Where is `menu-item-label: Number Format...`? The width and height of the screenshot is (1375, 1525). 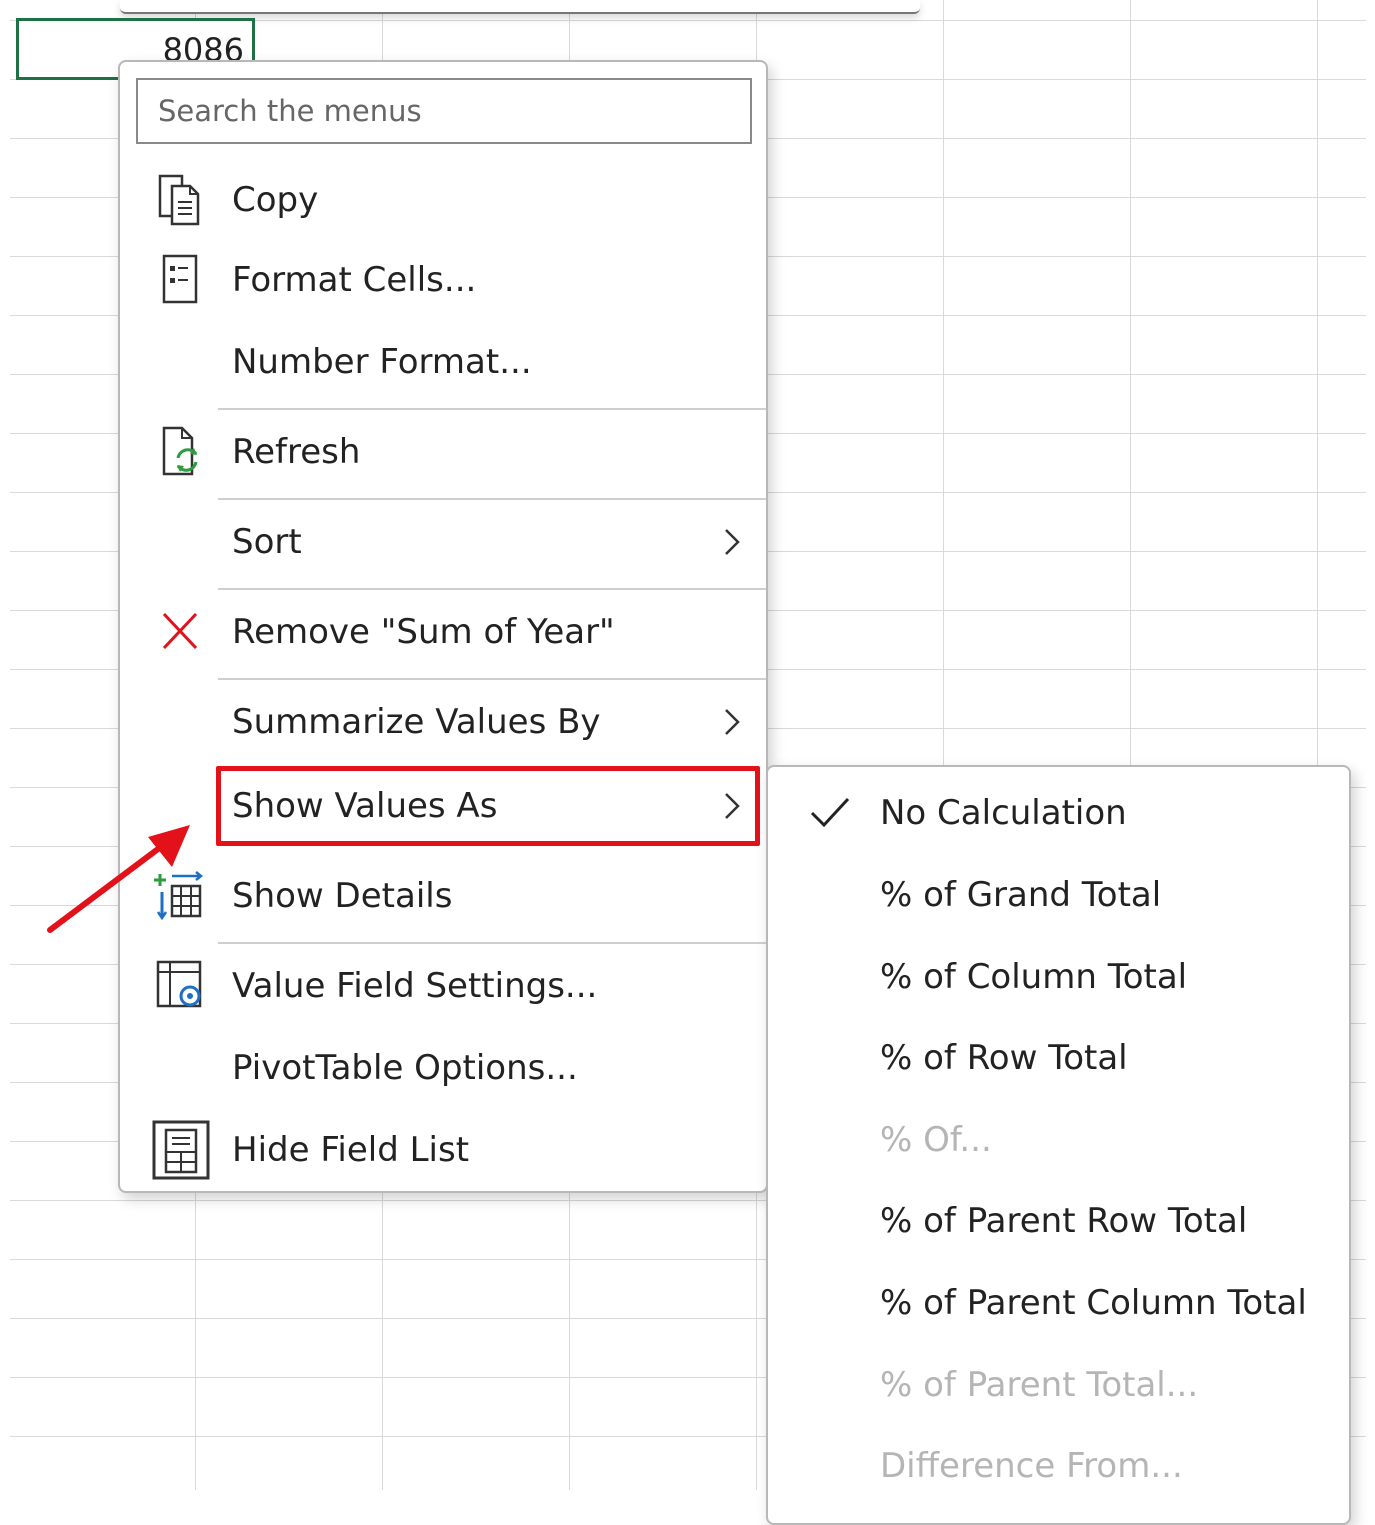
menu-item-label: Number Format... is located at coordinates (382, 362).